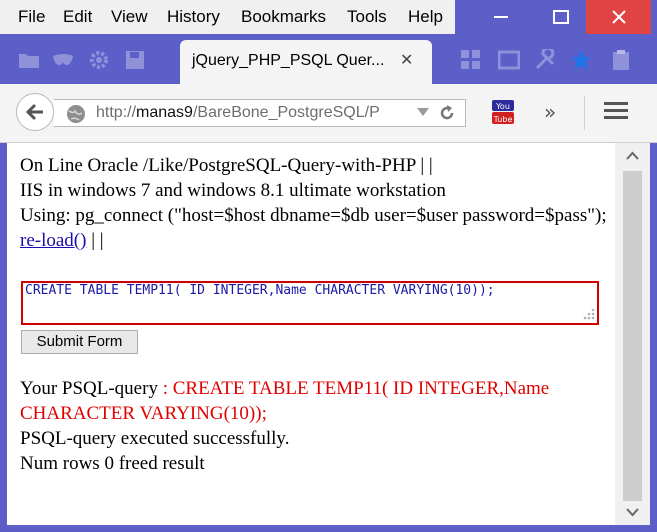 The width and height of the screenshot is (657, 532). I want to click on scrollbar-thumb, so click(632, 336).